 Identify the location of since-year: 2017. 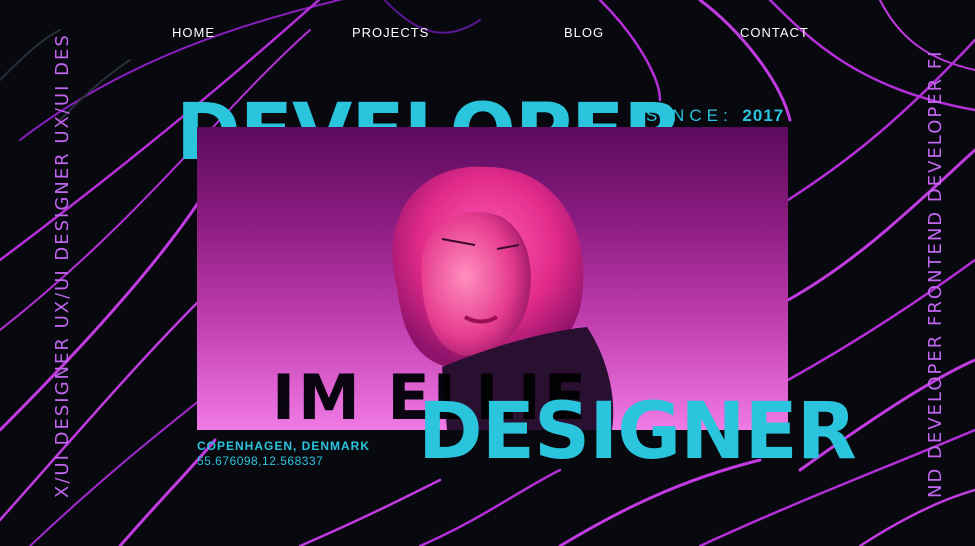
(763, 115).